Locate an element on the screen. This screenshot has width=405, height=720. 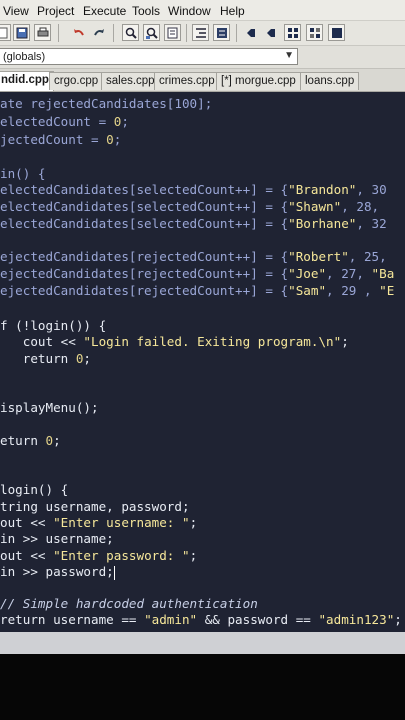
menu-view: View is located at coordinates (16, 11).